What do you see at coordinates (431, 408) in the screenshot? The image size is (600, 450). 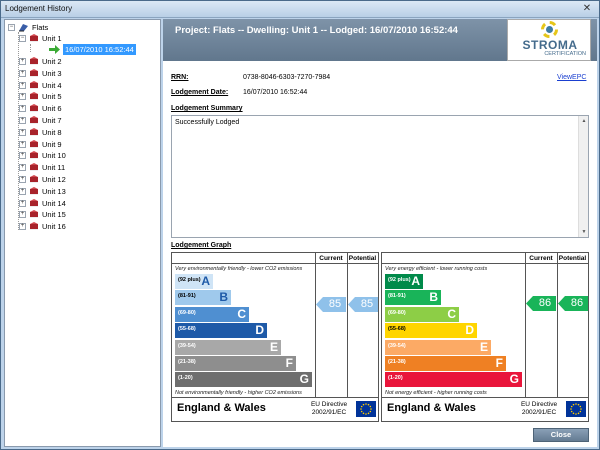 I see `region-label: England & Wales` at bounding box center [431, 408].